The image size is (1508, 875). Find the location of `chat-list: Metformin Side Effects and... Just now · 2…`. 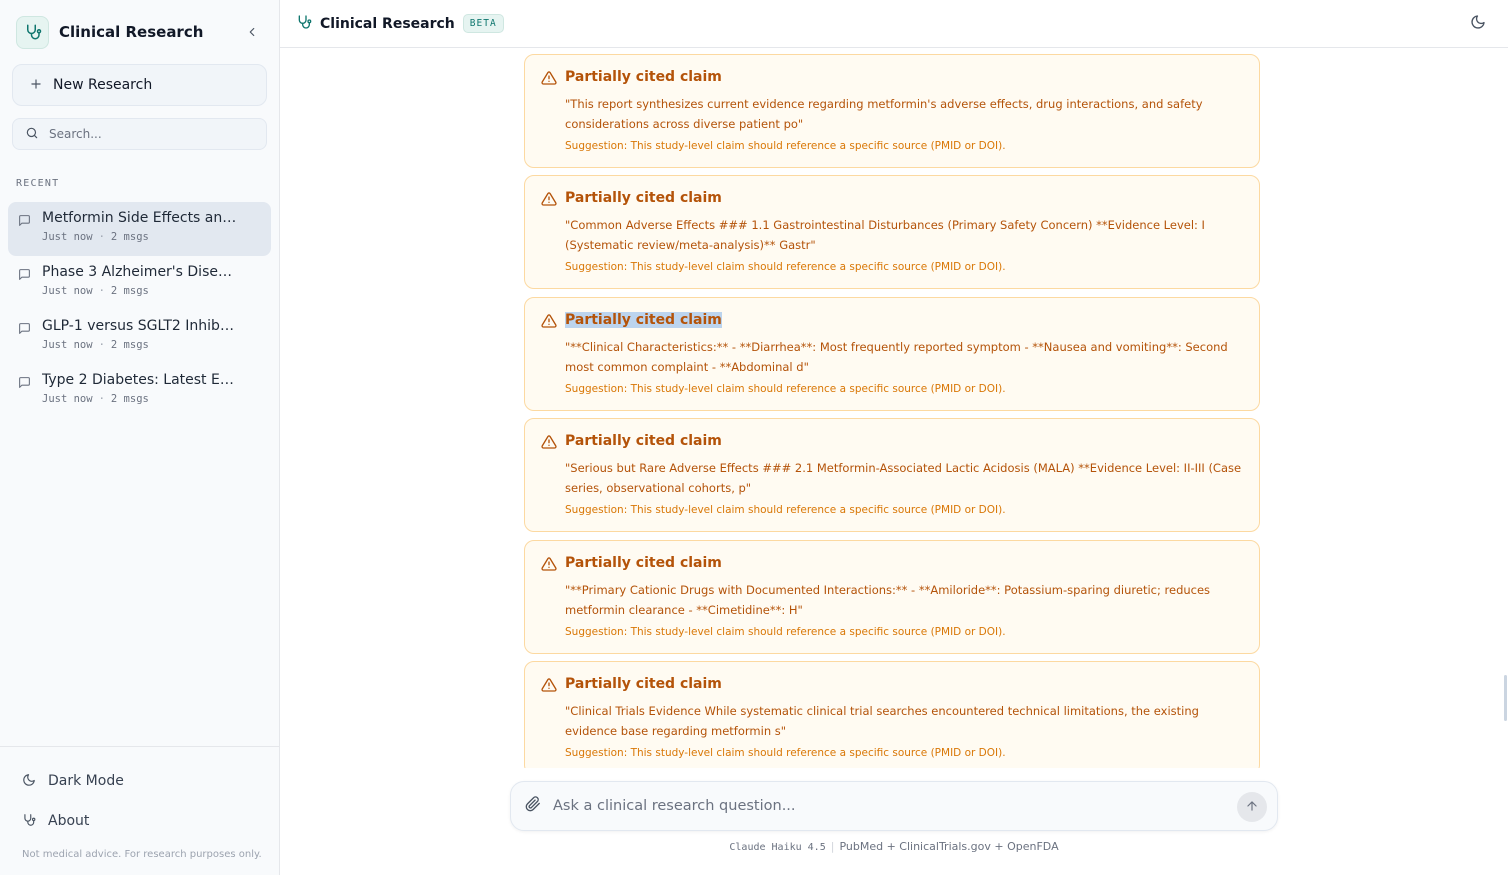

chat-list: Metformin Side Effects and... Just now · 2… is located at coordinates (139, 310).